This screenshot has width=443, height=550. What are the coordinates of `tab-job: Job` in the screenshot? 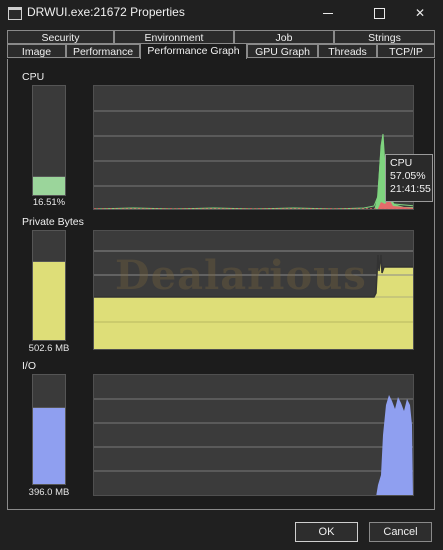 It's located at (284, 37).